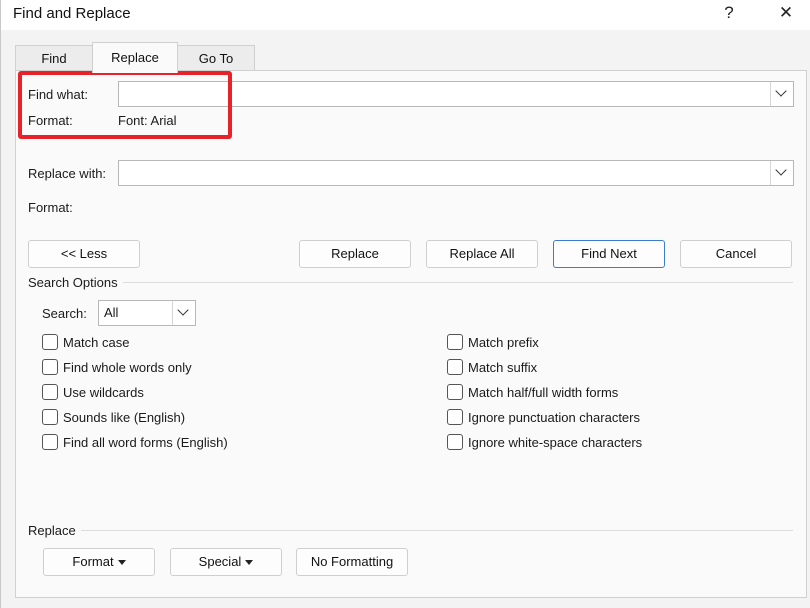  Describe the element at coordinates (455, 342) in the screenshot. I see `match-prefix-checkbox` at that location.